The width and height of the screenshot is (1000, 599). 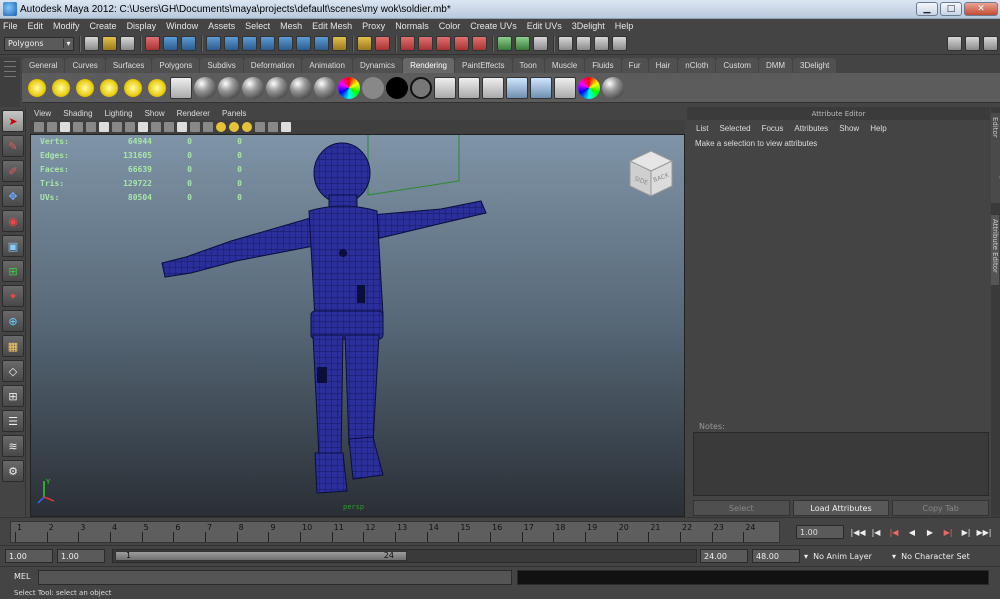 What do you see at coordinates (583, 43) in the screenshot?
I see `ipr-render-icon` at bounding box center [583, 43].